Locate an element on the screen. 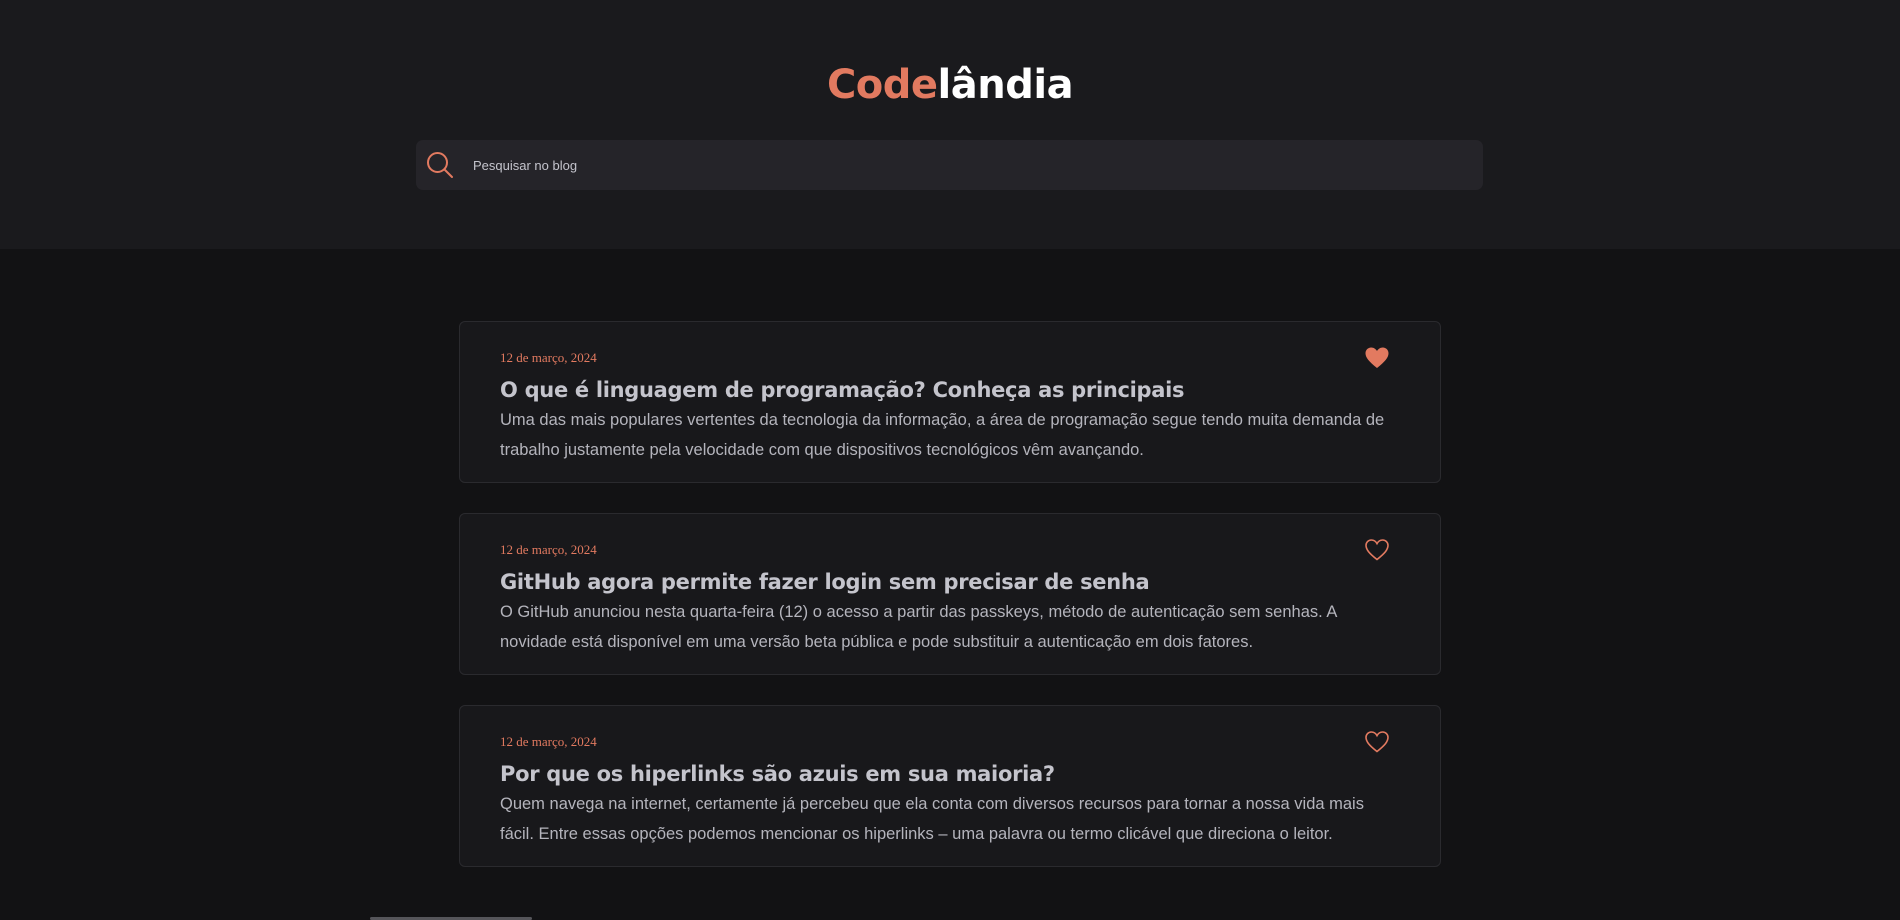 Image resolution: width=1900 pixels, height=920 pixels. site-logo: Codelândia is located at coordinates (950, 85).